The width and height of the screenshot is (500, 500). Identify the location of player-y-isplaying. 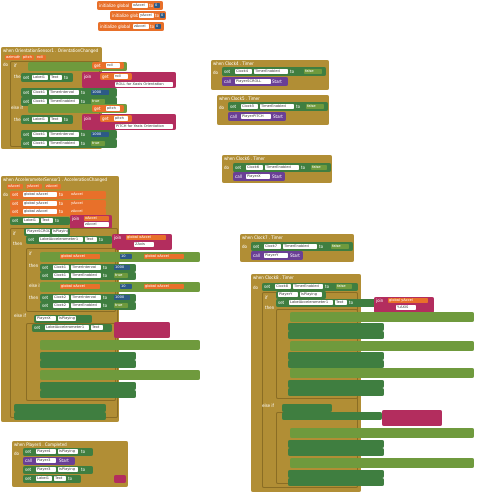
(307, 408).